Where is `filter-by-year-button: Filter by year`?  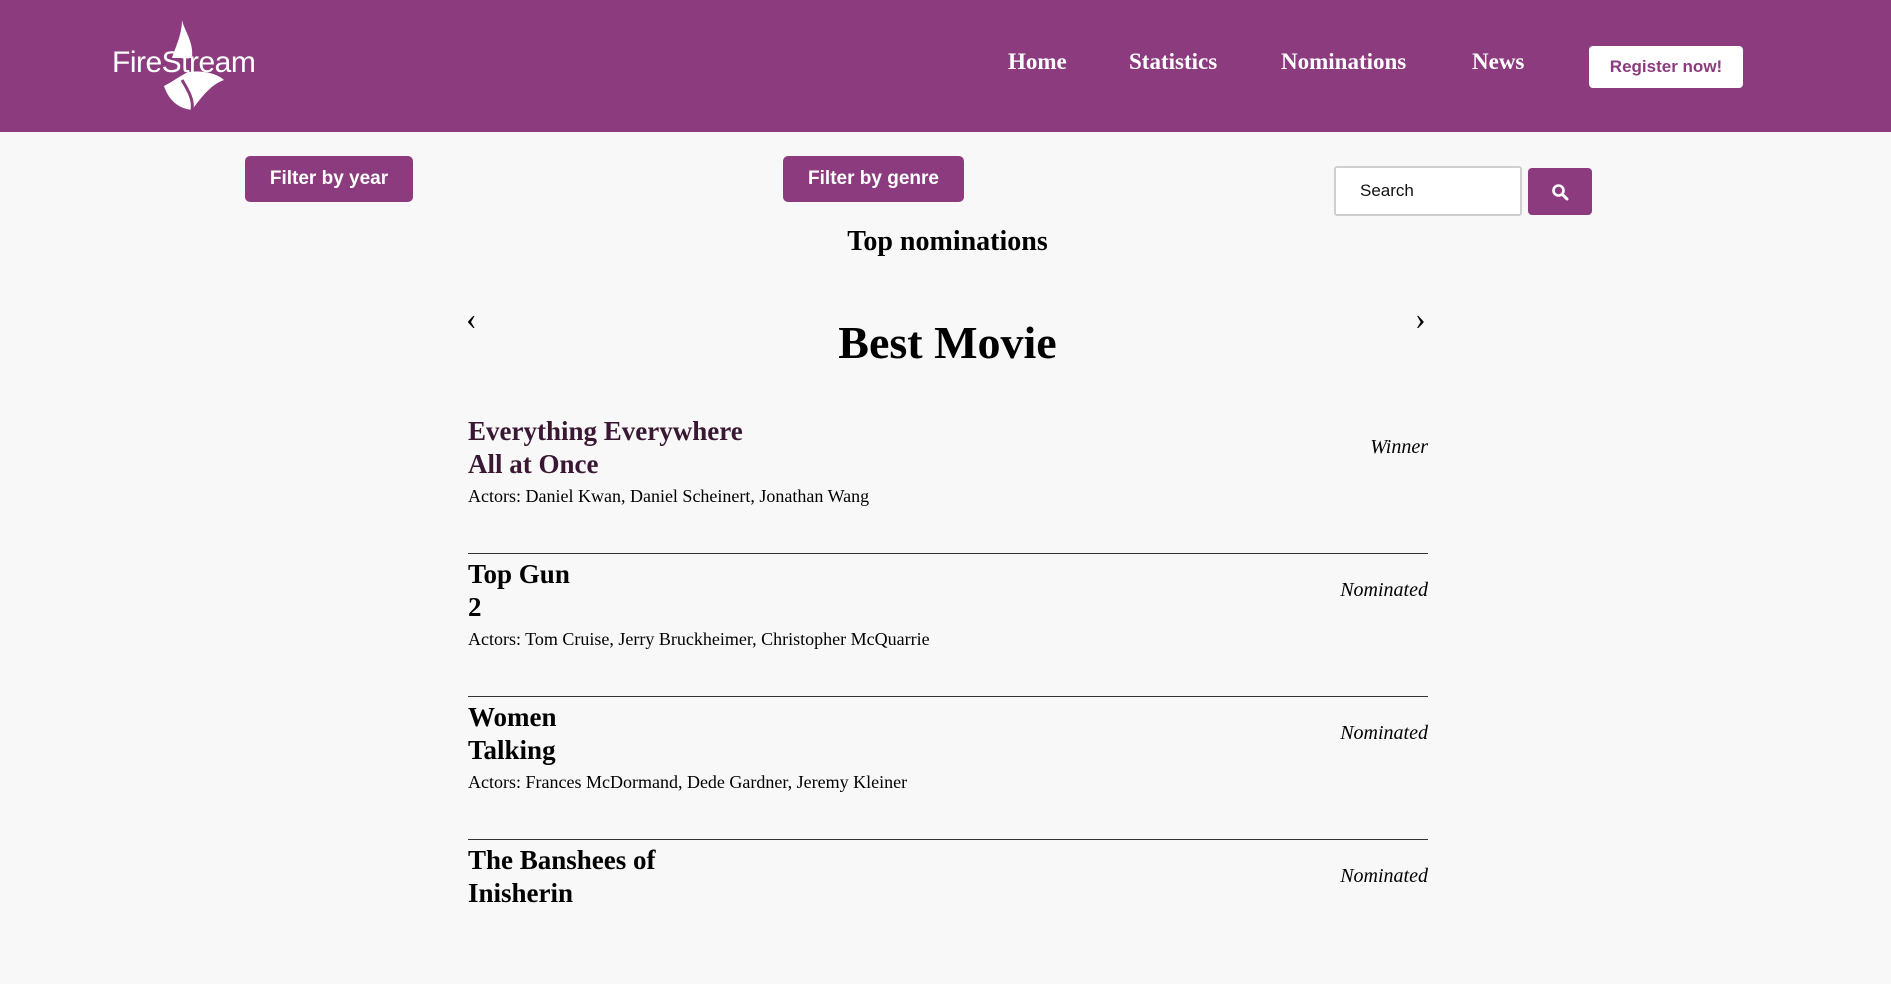 filter-by-year-button: Filter by year is located at coordinates (329, 179).